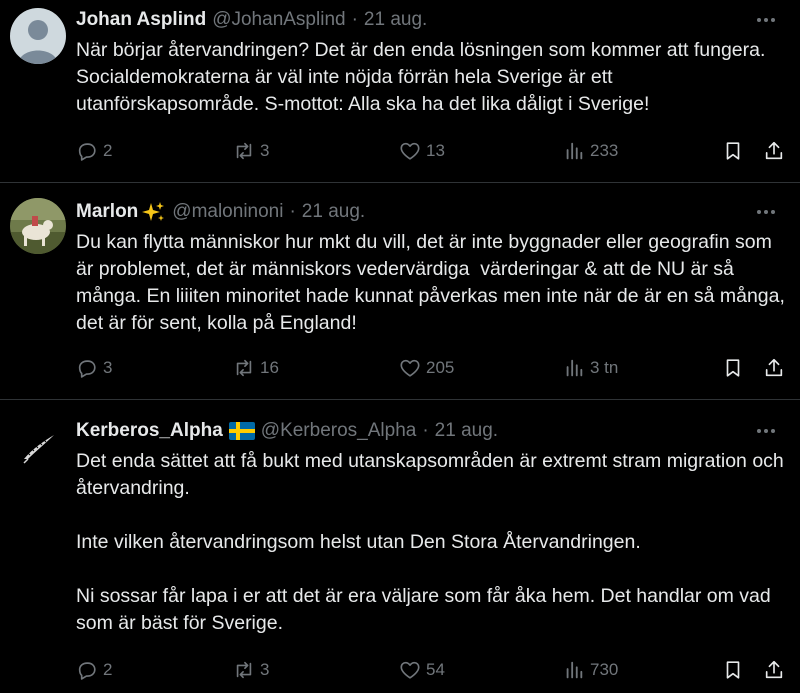 This screenshot has height=693, width=800. What do you see at coordinates (141, 20) in the screenshot?
I see `author-name: Johan Asplind` at bounding box center [141, 20].